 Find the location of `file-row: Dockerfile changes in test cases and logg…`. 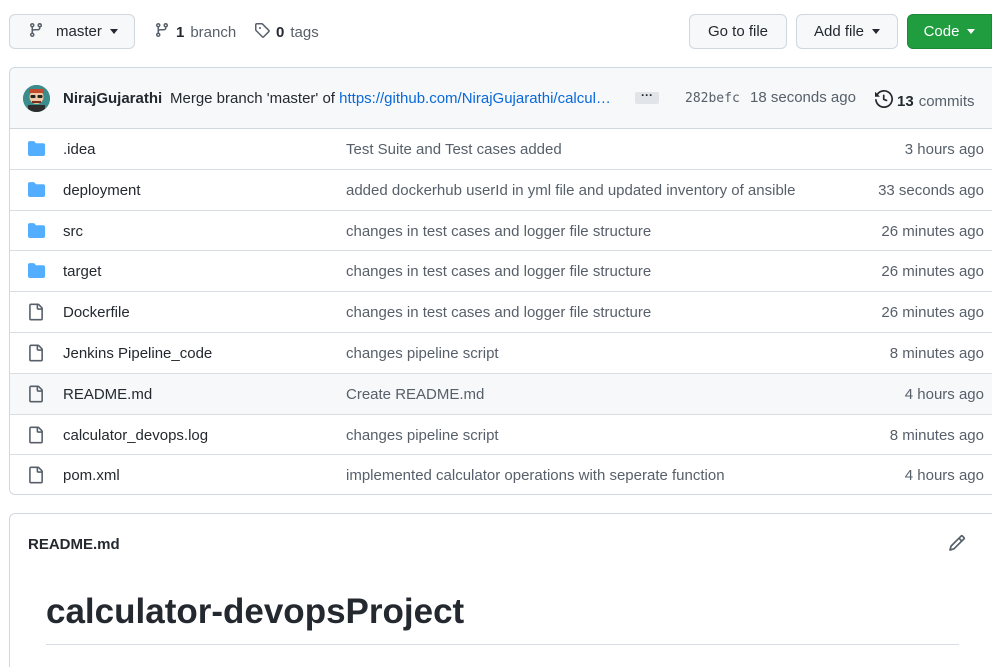

file-row: Dockerfile changes in test cases and logg… is located at coordinates (501, 312).